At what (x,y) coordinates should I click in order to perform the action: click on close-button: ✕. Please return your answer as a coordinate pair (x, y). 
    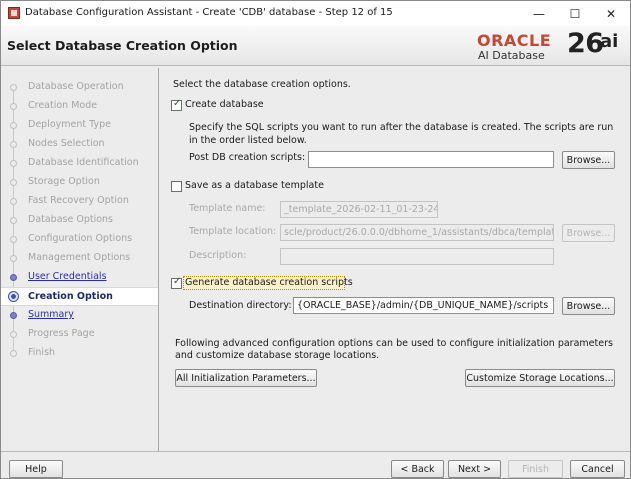
    Looking at the image, I should click on (609, 13).